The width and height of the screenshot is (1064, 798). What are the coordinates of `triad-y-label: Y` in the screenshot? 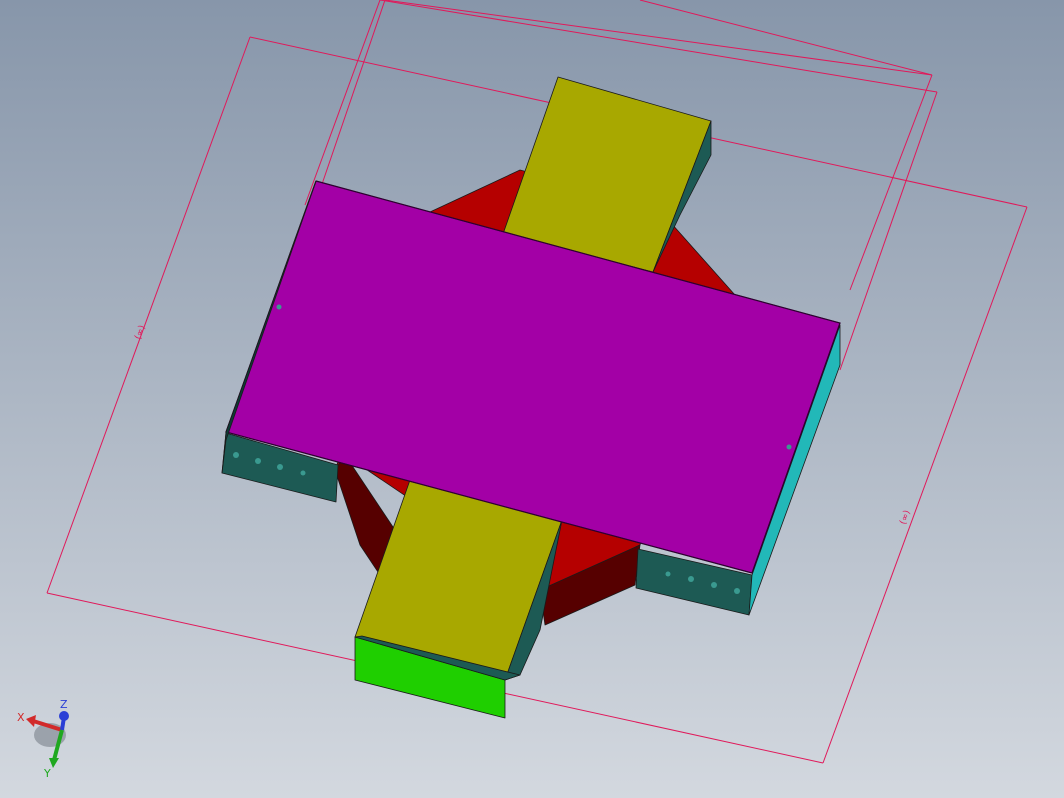 It's located at (47, 773).